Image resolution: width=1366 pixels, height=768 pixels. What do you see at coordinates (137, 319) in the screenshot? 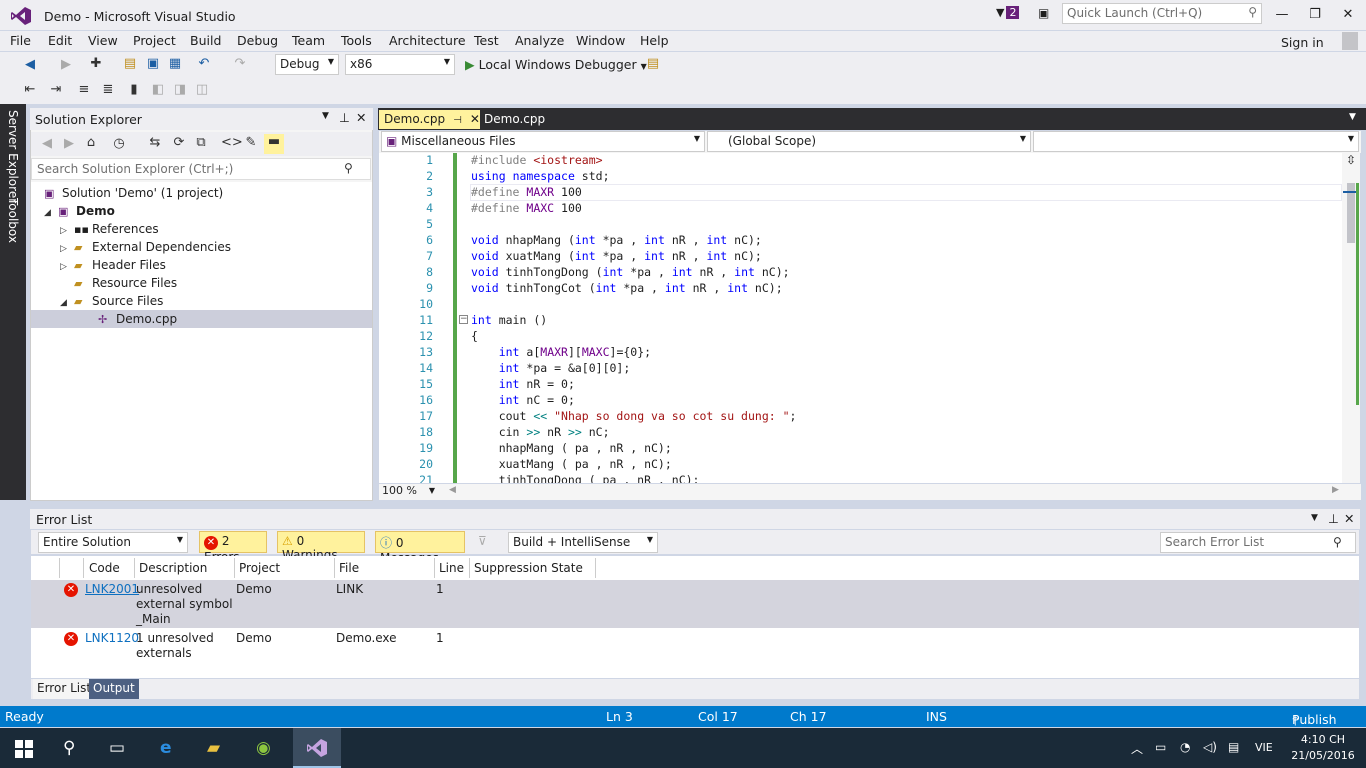
I see `tree-node-demo-cpp: ✢ Demo.cpp` at bounding box center [137, 319].